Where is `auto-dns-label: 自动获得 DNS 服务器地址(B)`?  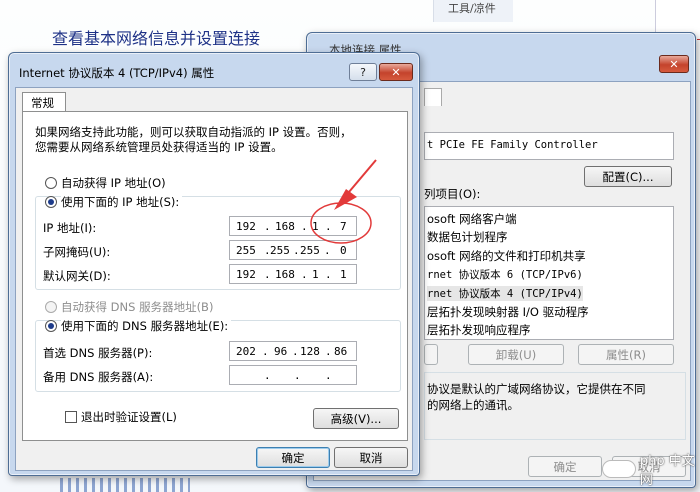 auto-dns-label: 自动获得 DNS 服务器地址(B) is located at coordinates (137, 307).